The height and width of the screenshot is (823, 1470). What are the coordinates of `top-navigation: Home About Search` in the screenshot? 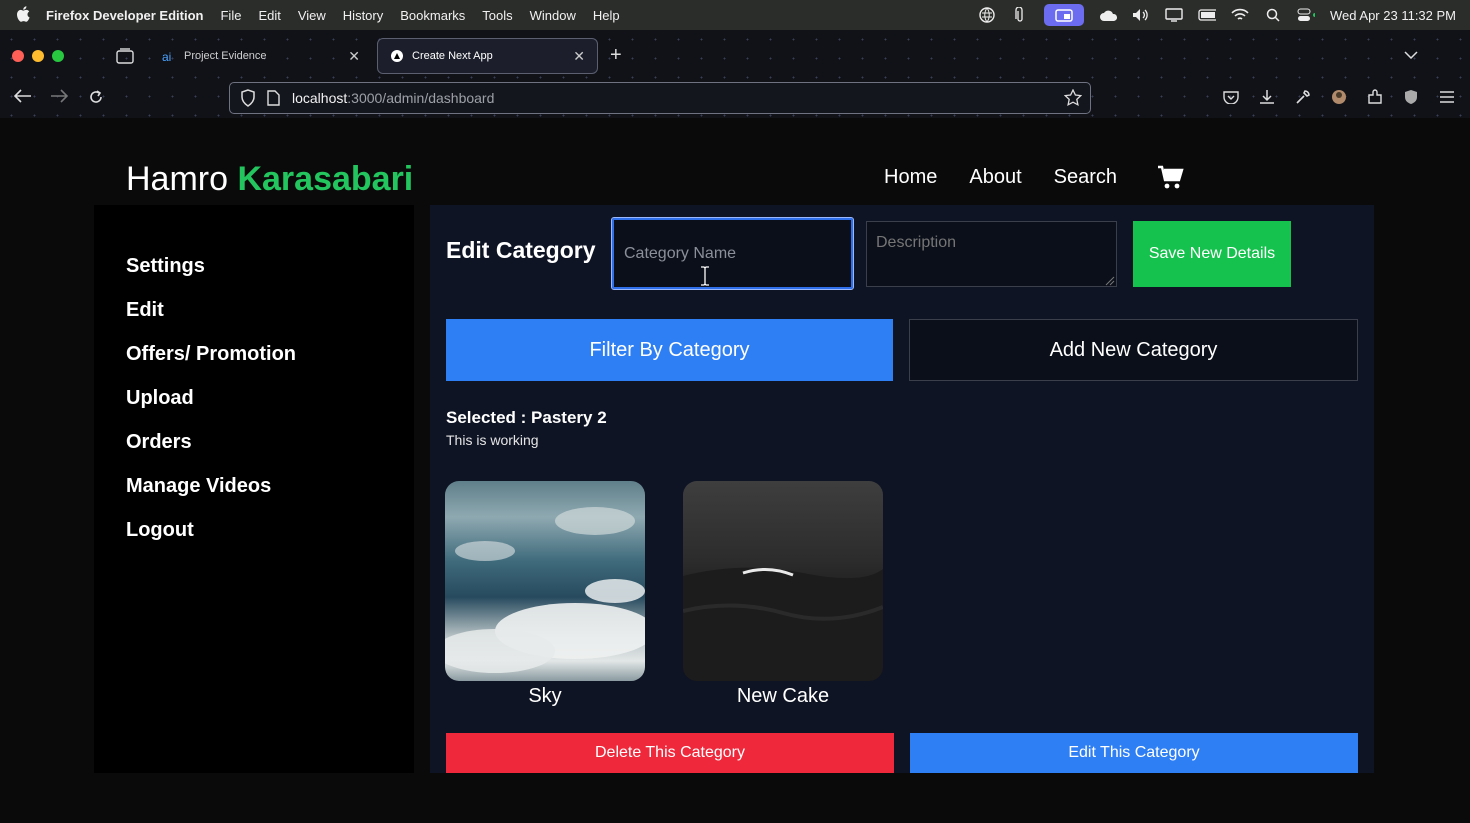 It's located at (1000, 177).